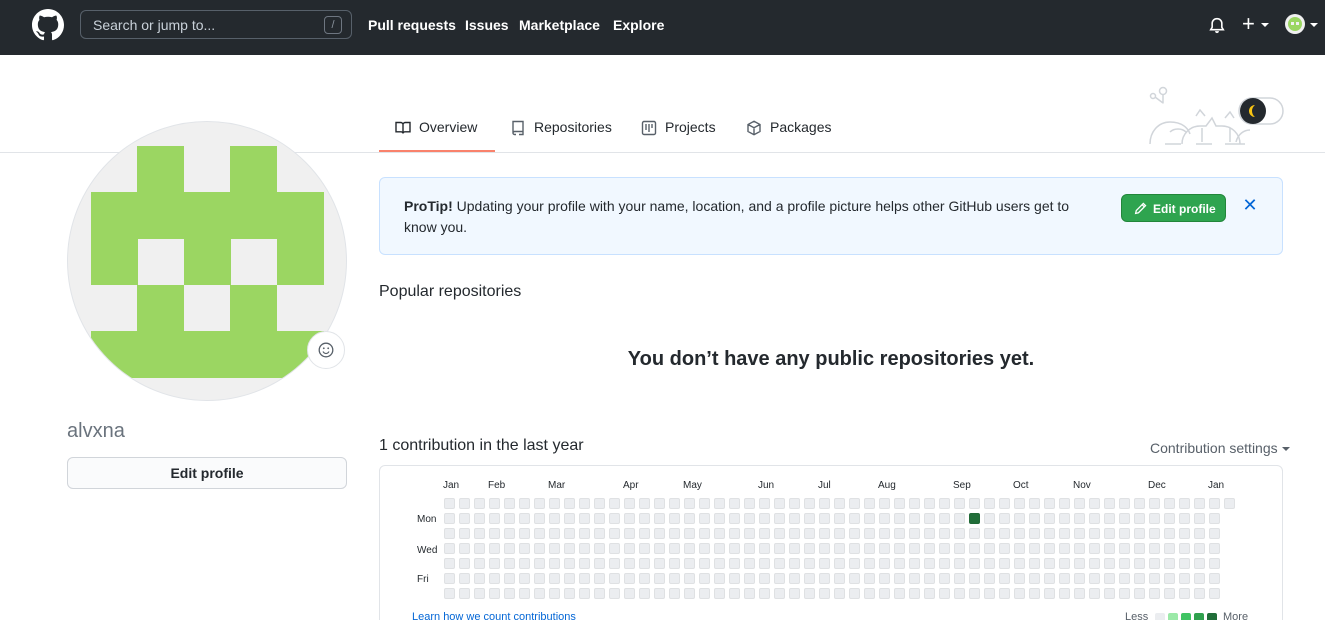 The image size is (1325, 620). I want to click on protip-edit-profile-button: Edit profile, so click(1173, 208).